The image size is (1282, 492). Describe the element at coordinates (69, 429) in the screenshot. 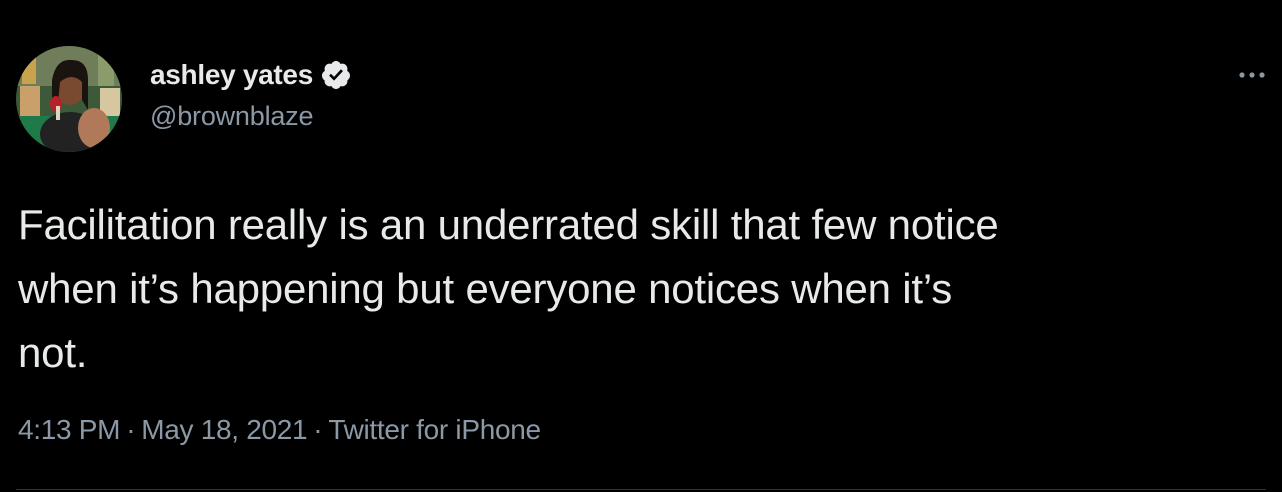

I see `tweet-time-link: 4:13 PM` at that location.